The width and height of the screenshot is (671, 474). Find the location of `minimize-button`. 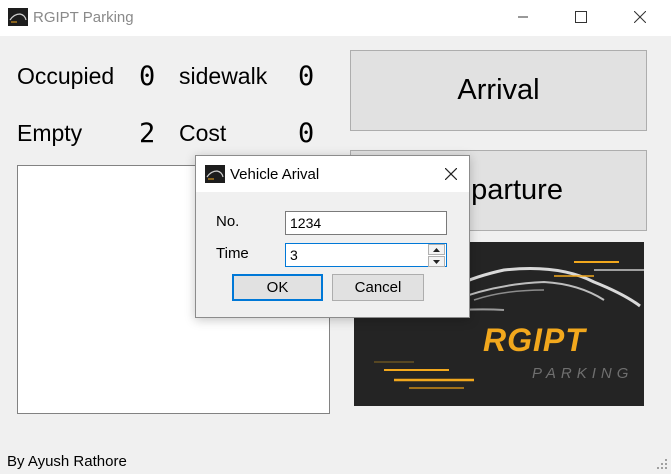

minimize-button is located at coordinates (523, 17).